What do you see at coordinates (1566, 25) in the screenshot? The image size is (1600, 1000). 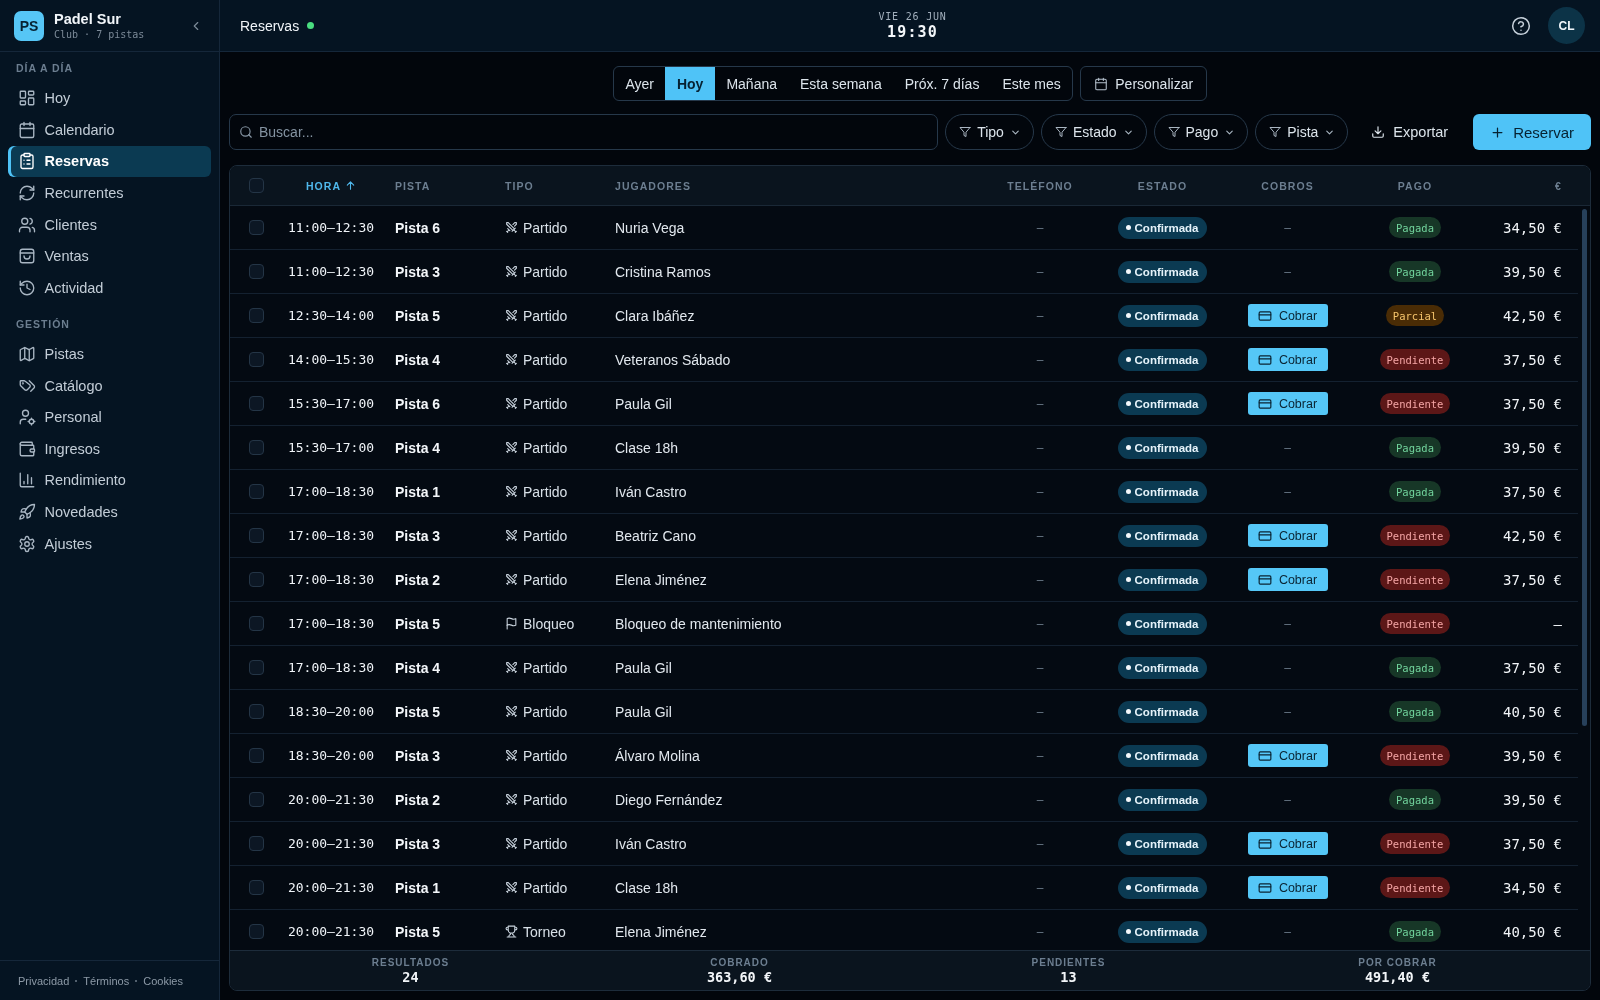 I see `user-avatar: CL` at bounding box center [1566, 25].